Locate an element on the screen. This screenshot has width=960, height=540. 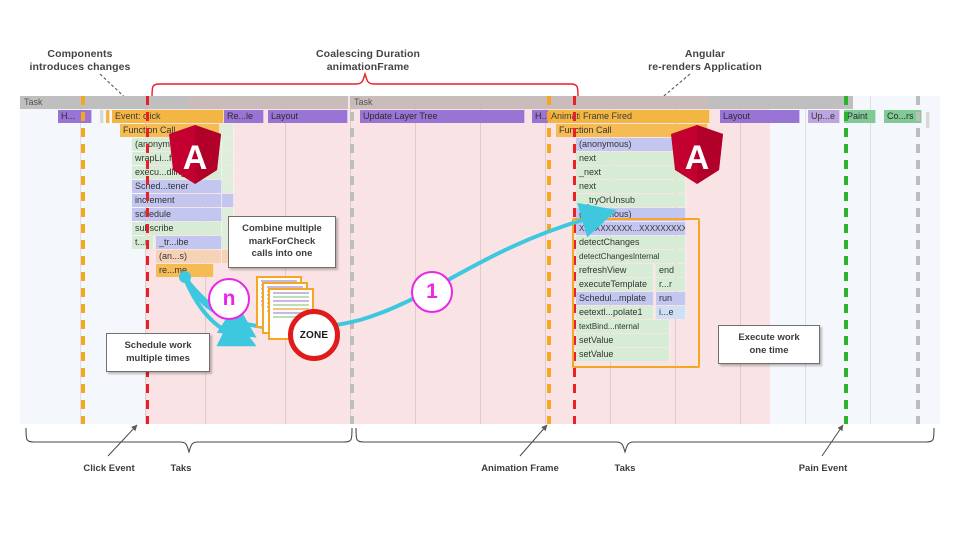
rstack-bar-tryorunsub: __tryOrUnsub is located at coordinates (631, 200).